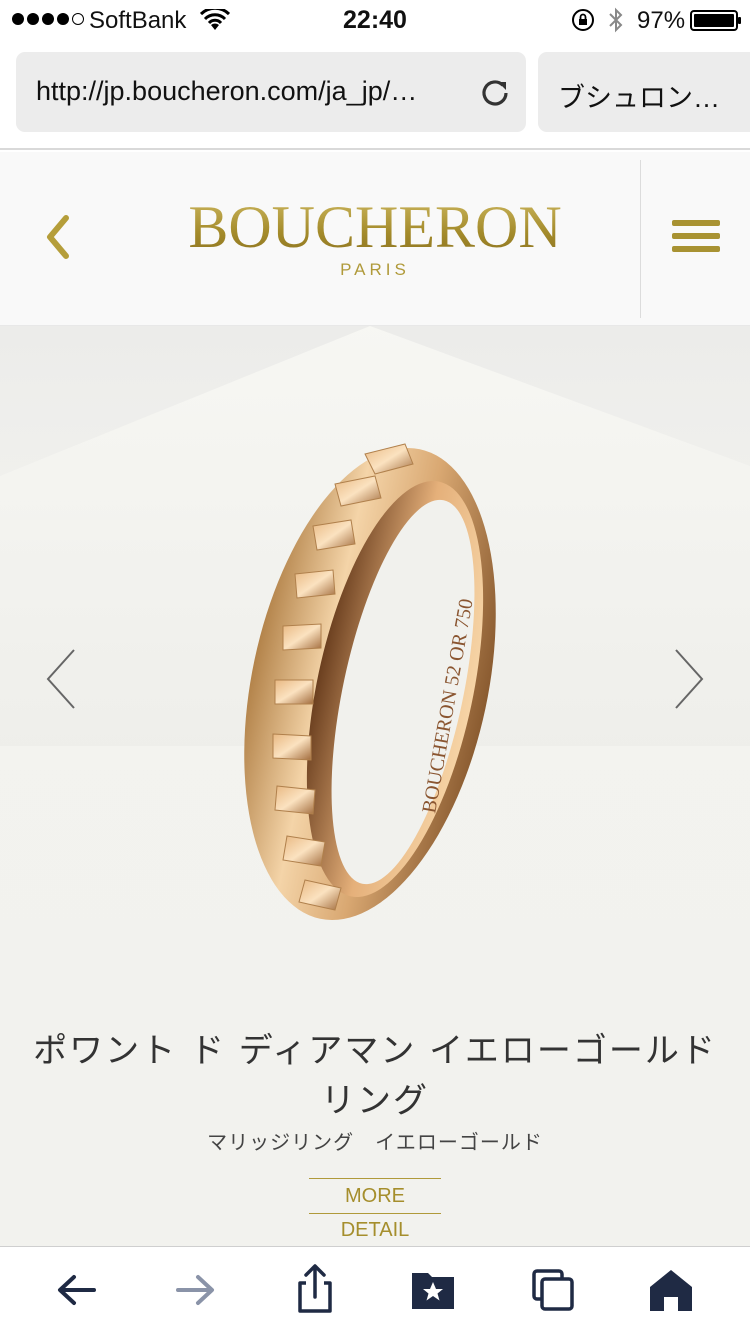 Image resolution: width=750 pixels, height=1334 pixels. Describe the element at coordinates (195, 1290) in the screenshot. I see `forward-icon` at that location.